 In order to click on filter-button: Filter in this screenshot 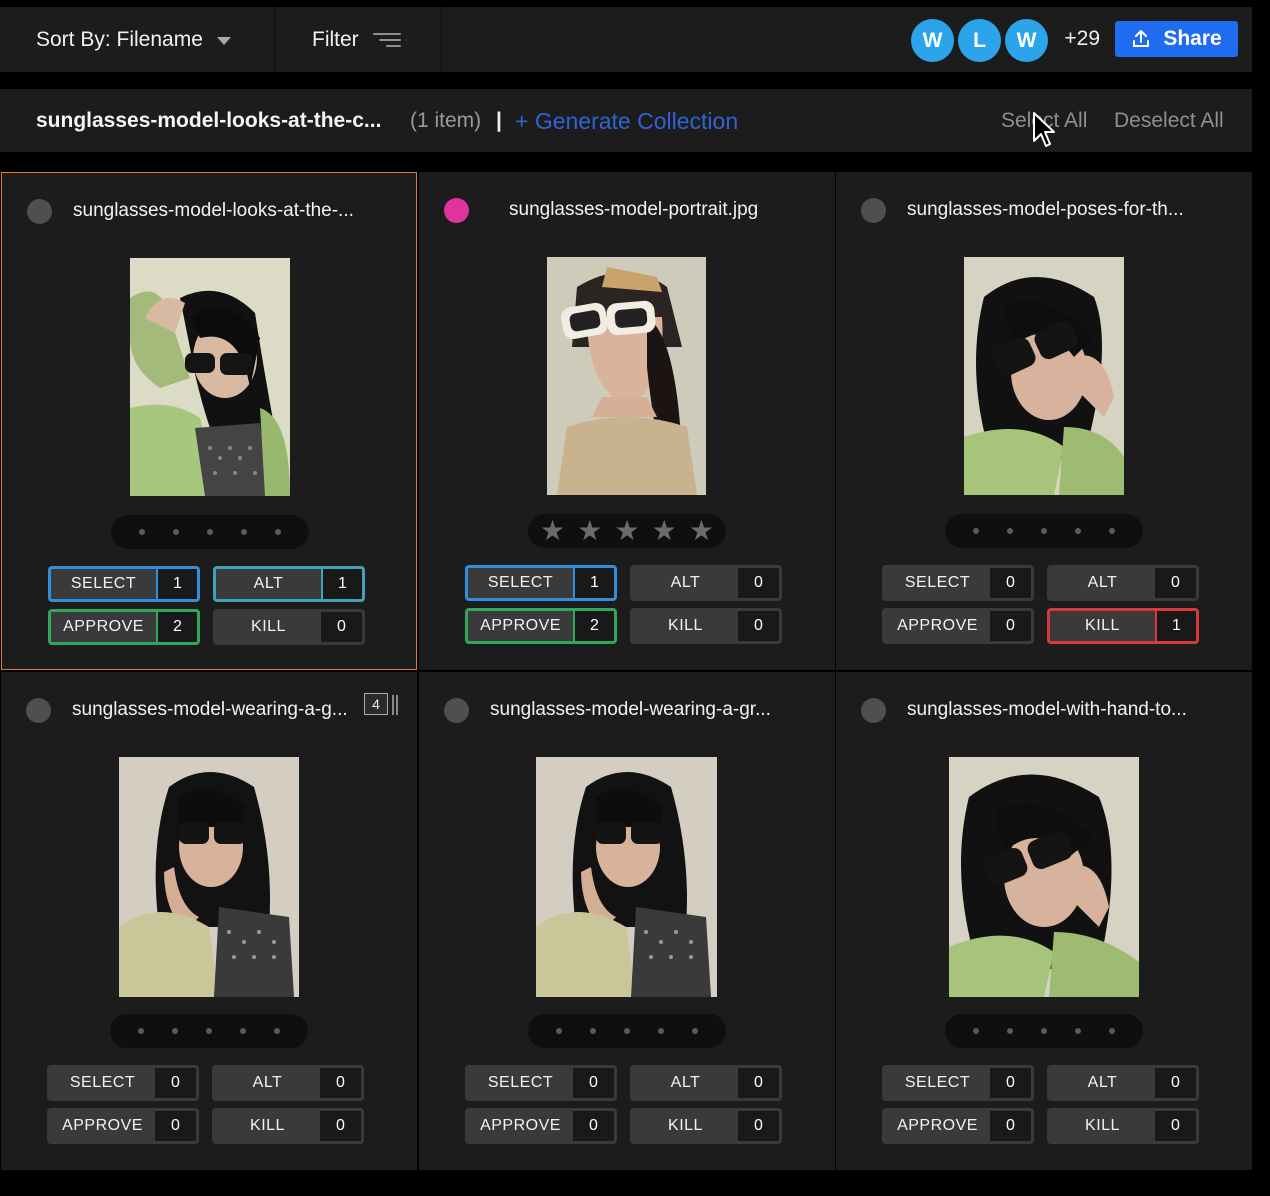, I will do `click(359, 39)`.